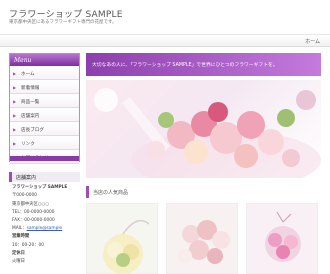 Image resolution: width=330 pixels, height=274 pixels. I want to click on mail-link: sample@sample, so click(45, 228).